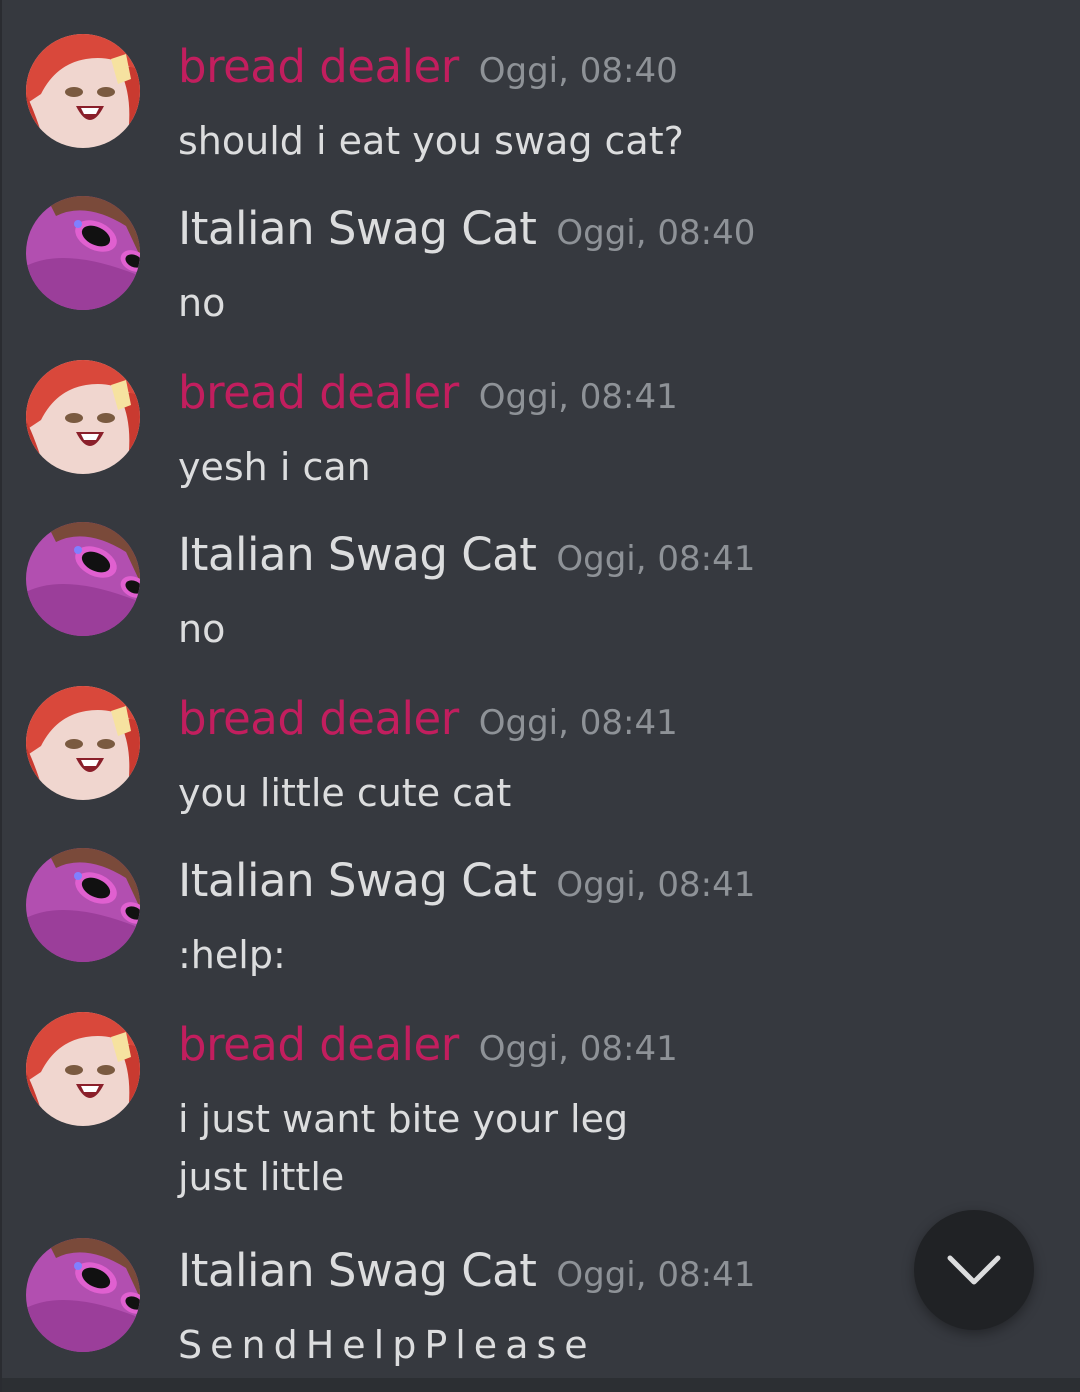 The image size is (1080, 1392). I want to click on chevron-down-icon, so click(974, 1270).